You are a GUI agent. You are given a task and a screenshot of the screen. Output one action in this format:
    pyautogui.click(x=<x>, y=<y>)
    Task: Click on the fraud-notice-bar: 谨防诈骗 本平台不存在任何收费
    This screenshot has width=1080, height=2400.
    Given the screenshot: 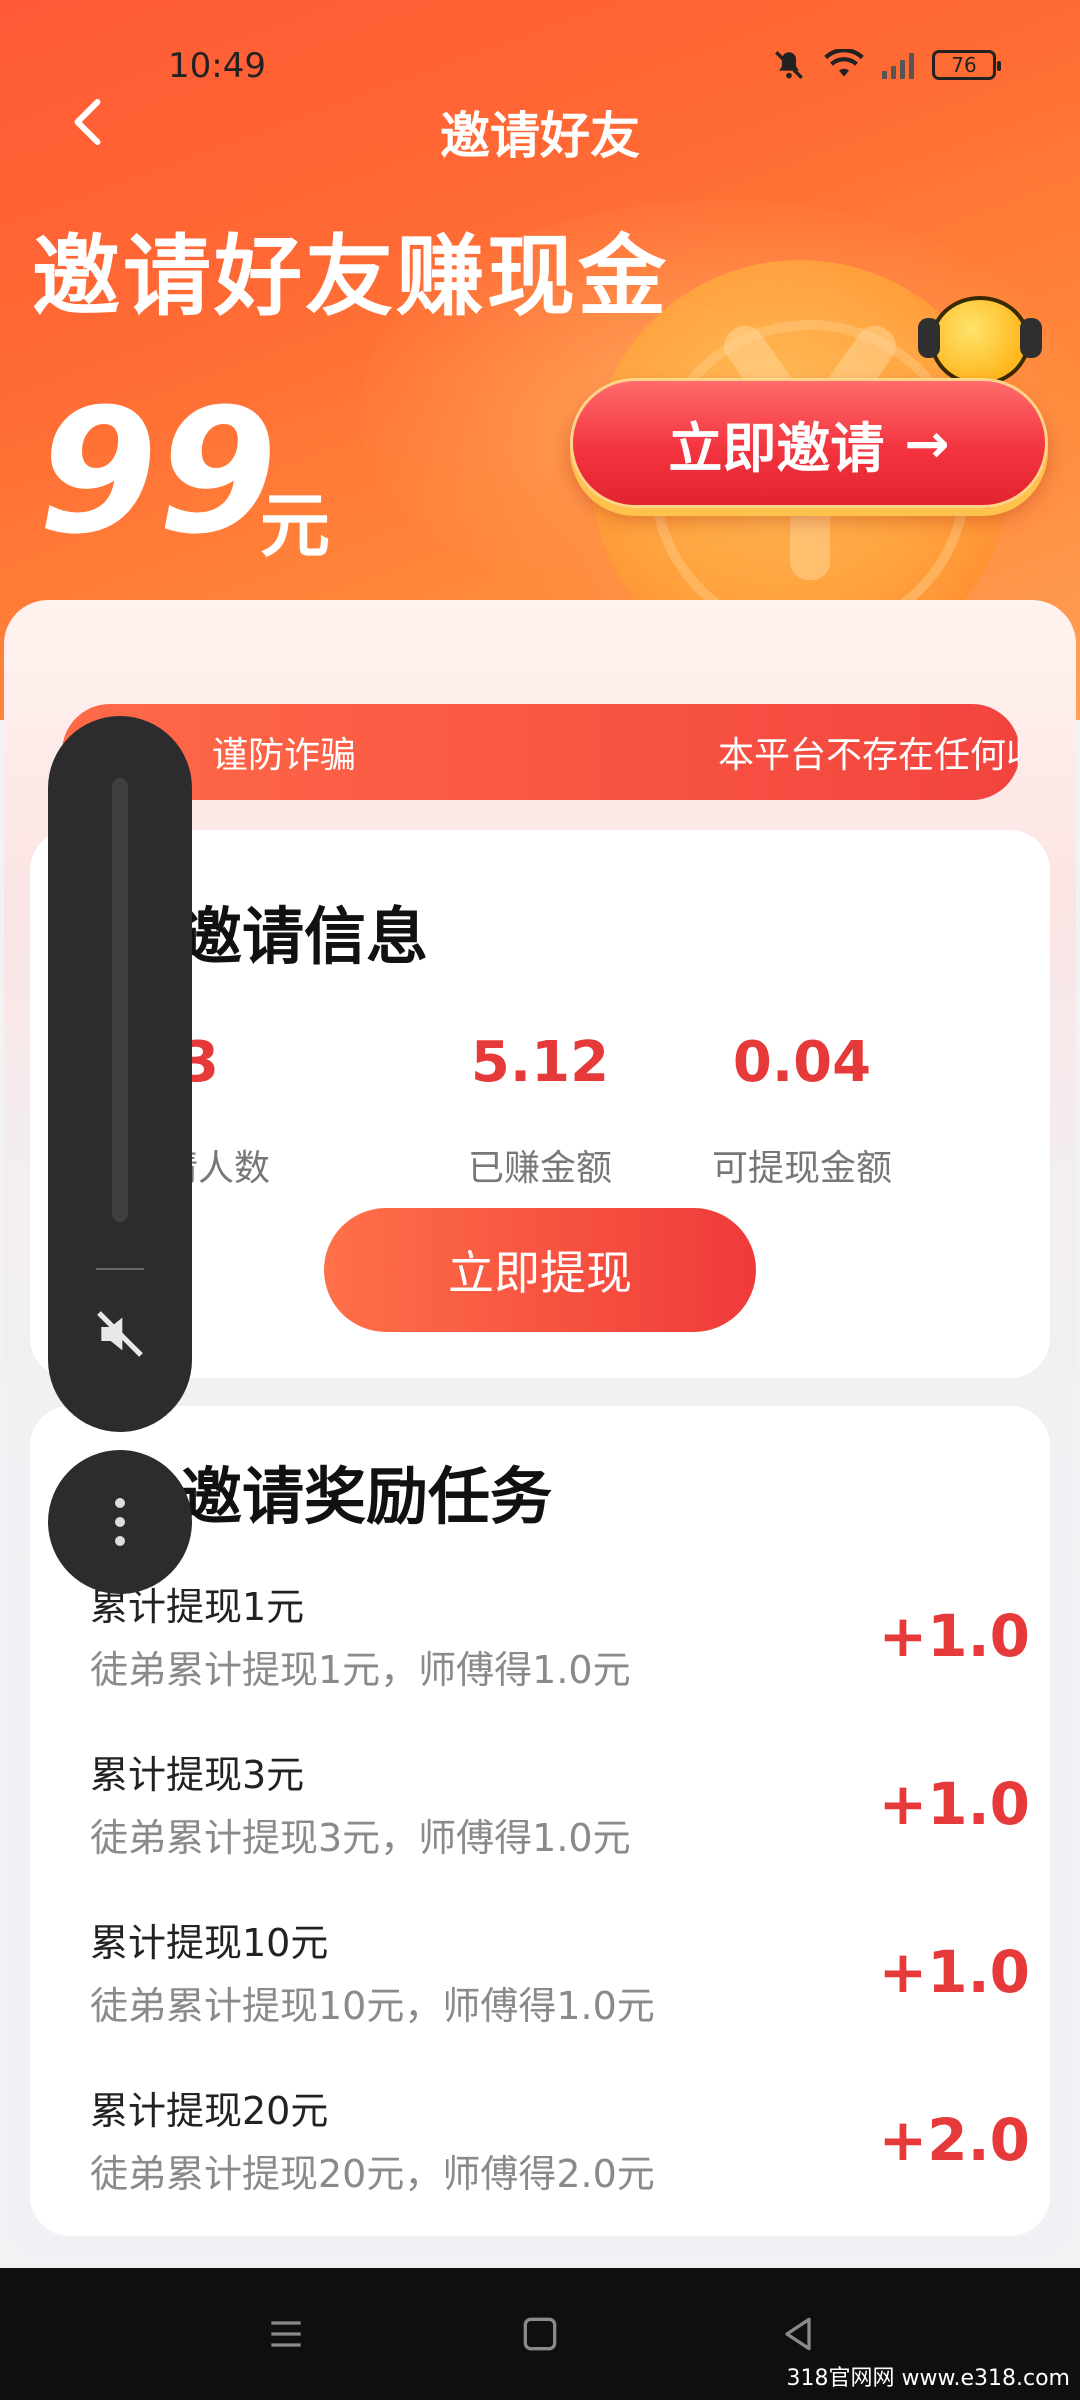 What is the action you would take?
    pyautogui.click(x=541, y=752)
    